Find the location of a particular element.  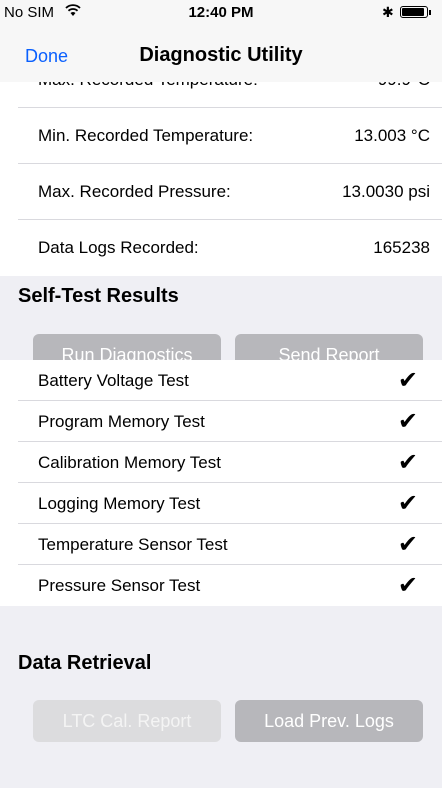

test-label: Calibration Memory Test is located at coordinates (129, 462).